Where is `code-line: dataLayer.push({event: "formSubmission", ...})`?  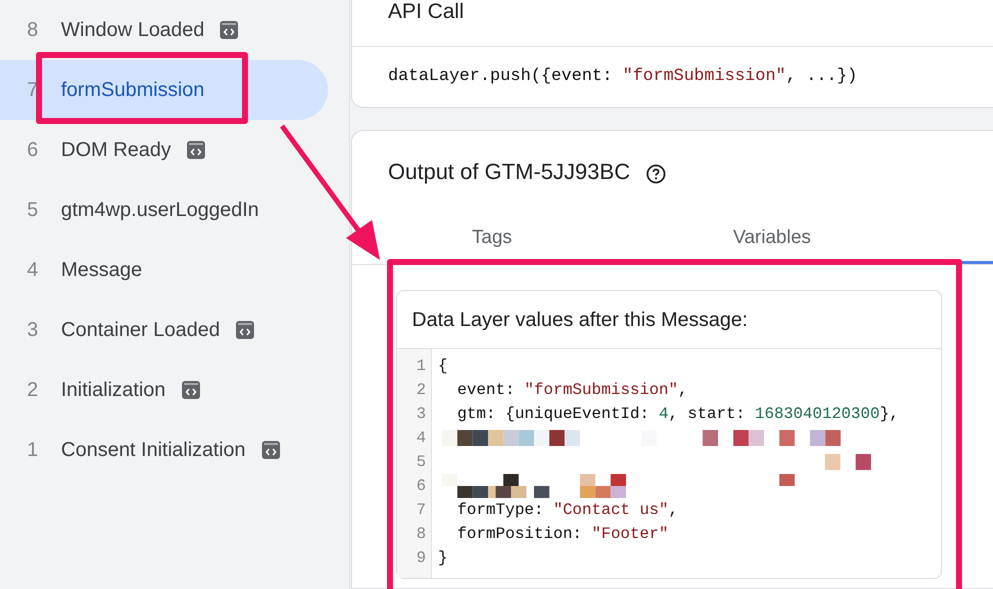
code-line: dataLayer.push({event: "formSubmission", ...}) is located at coordinates (623, 77).